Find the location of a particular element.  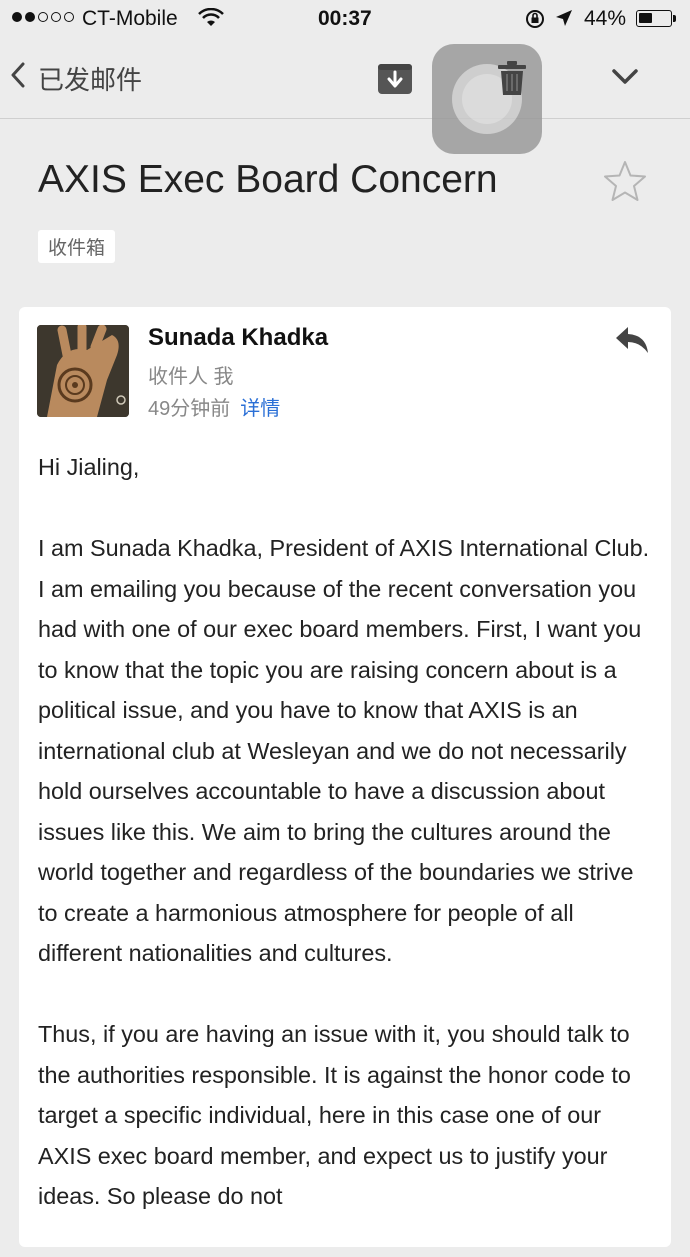

more-button is located at coordinates (625, 79).